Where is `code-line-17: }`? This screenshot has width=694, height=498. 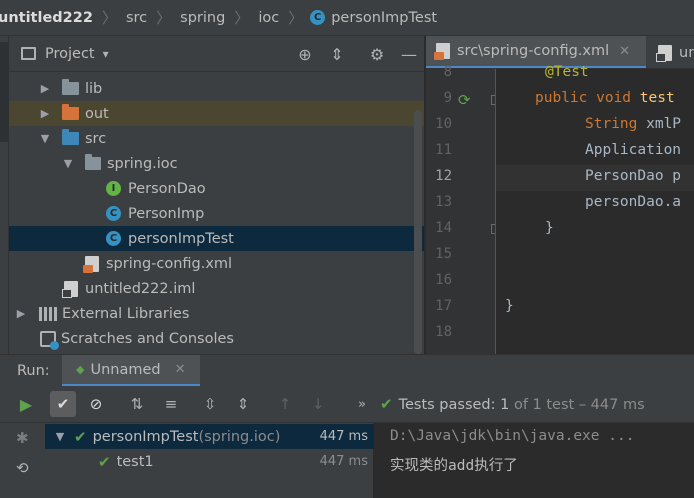
code-line-17: } is located at coordinates (509, 306).